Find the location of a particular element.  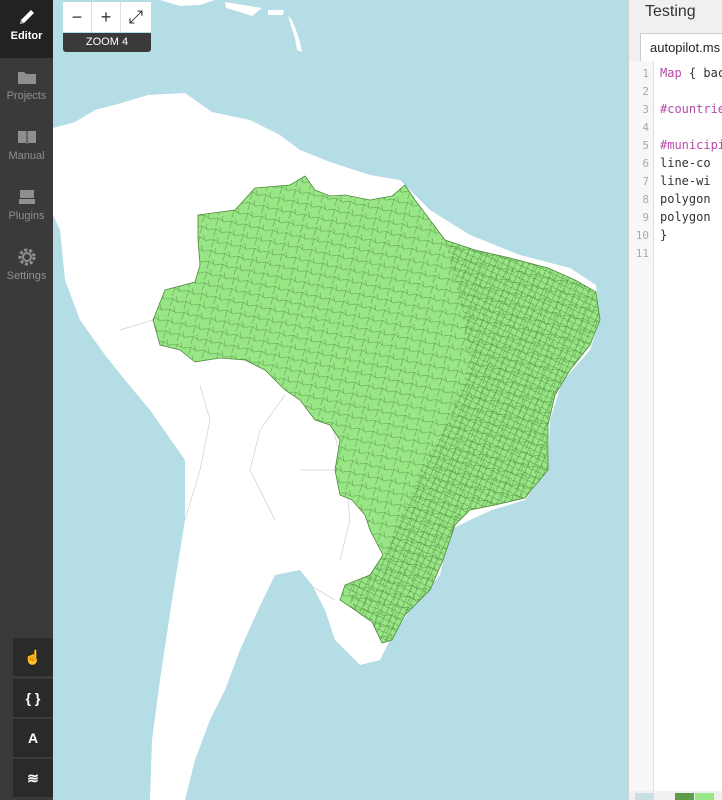

zoom-in-button: + is located at coordinates (106, 17).